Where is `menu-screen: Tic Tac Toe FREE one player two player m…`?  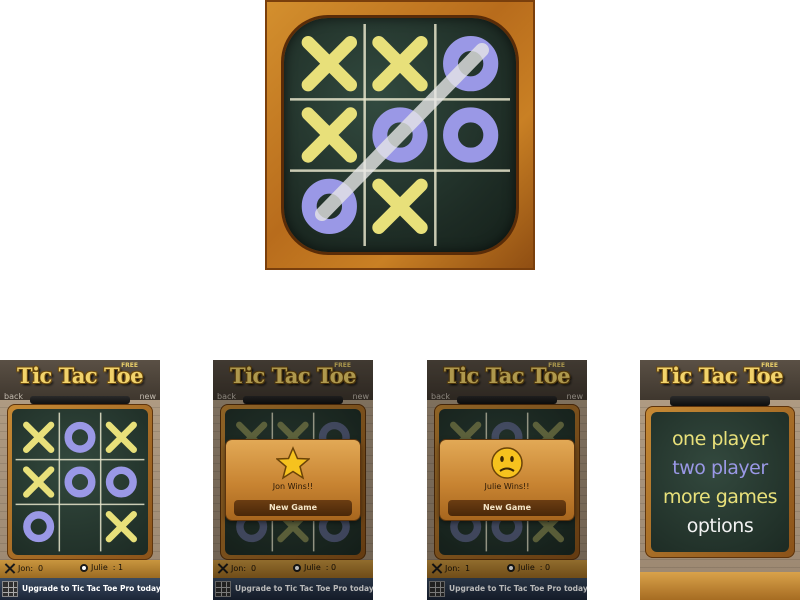
menu-screen: Tic Tac Toe FREE one player two player m… is located at coordinates (720, 480).